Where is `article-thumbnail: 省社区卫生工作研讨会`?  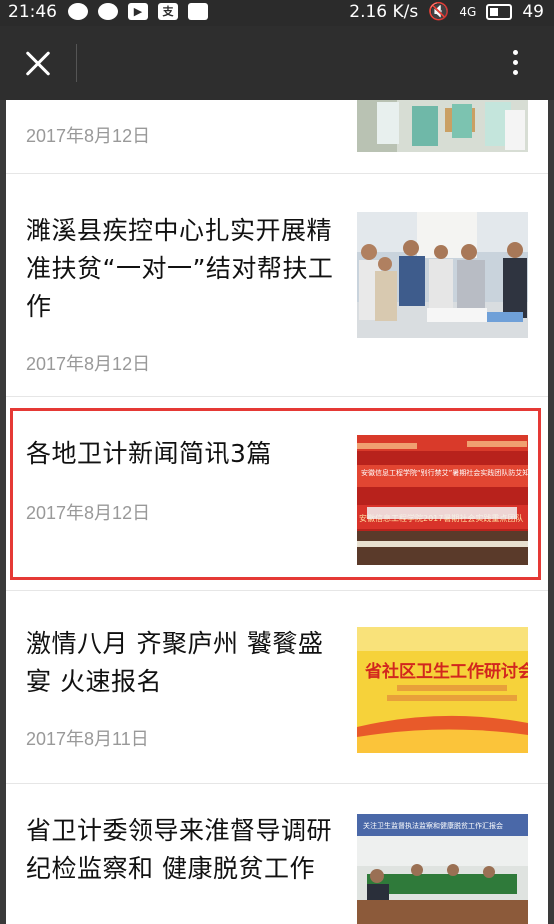 article-thumbnail: 省社区卫生工作研讨会 is located at coordinates (442, 690).